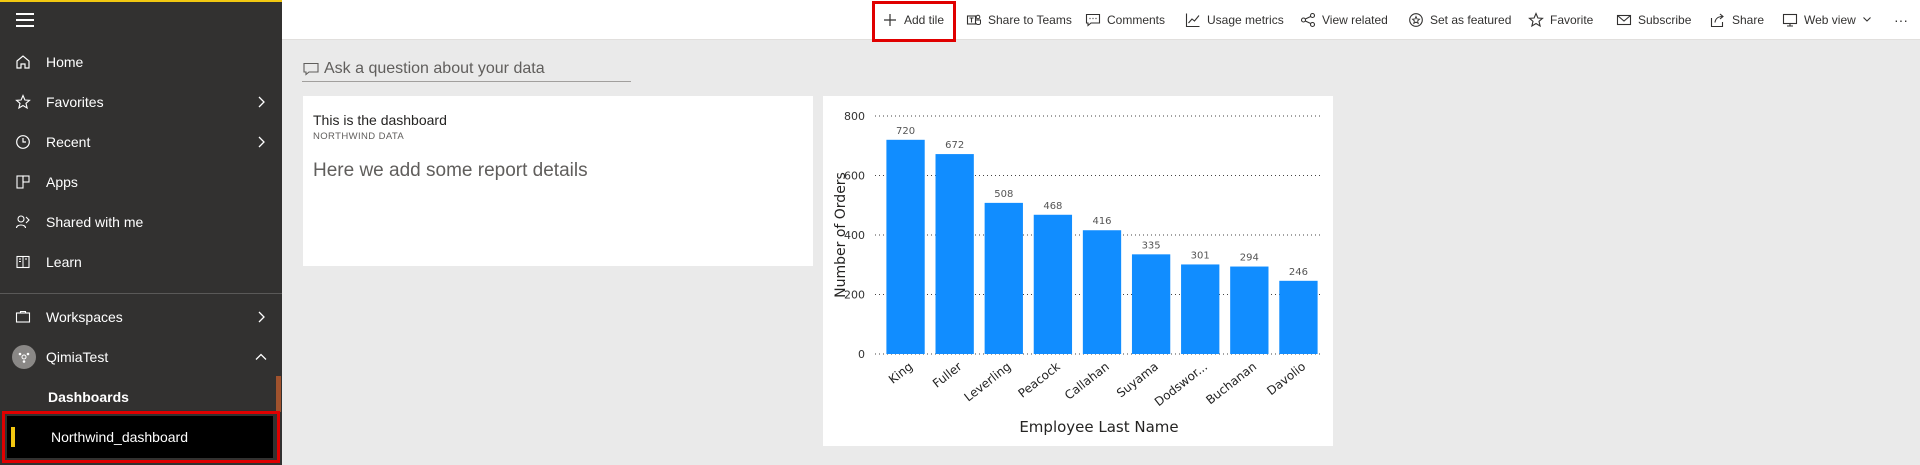 This screenshot has width=1920, height=465. Describe the element at coordinates (1193, 20) in the screenshot. I see `line-chart-icon` at that location.